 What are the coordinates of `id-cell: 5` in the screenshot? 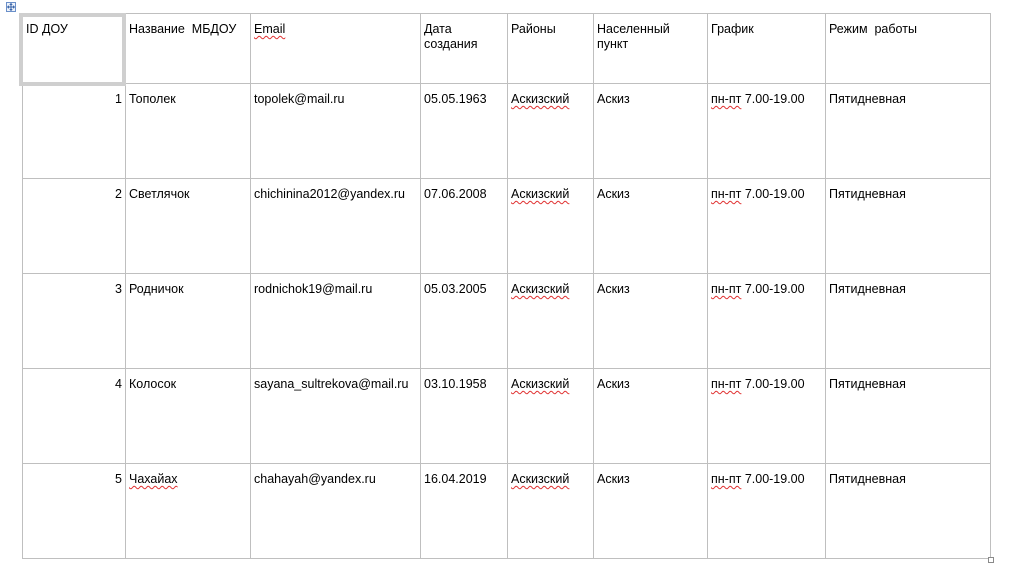 It's located at (74, 511).